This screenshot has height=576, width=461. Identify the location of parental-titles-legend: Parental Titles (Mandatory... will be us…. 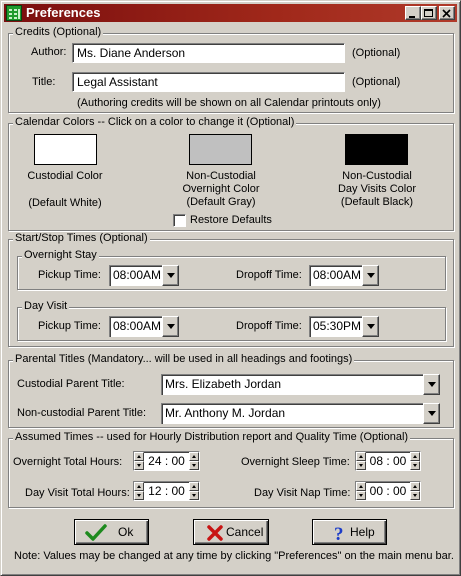
(184, 359).